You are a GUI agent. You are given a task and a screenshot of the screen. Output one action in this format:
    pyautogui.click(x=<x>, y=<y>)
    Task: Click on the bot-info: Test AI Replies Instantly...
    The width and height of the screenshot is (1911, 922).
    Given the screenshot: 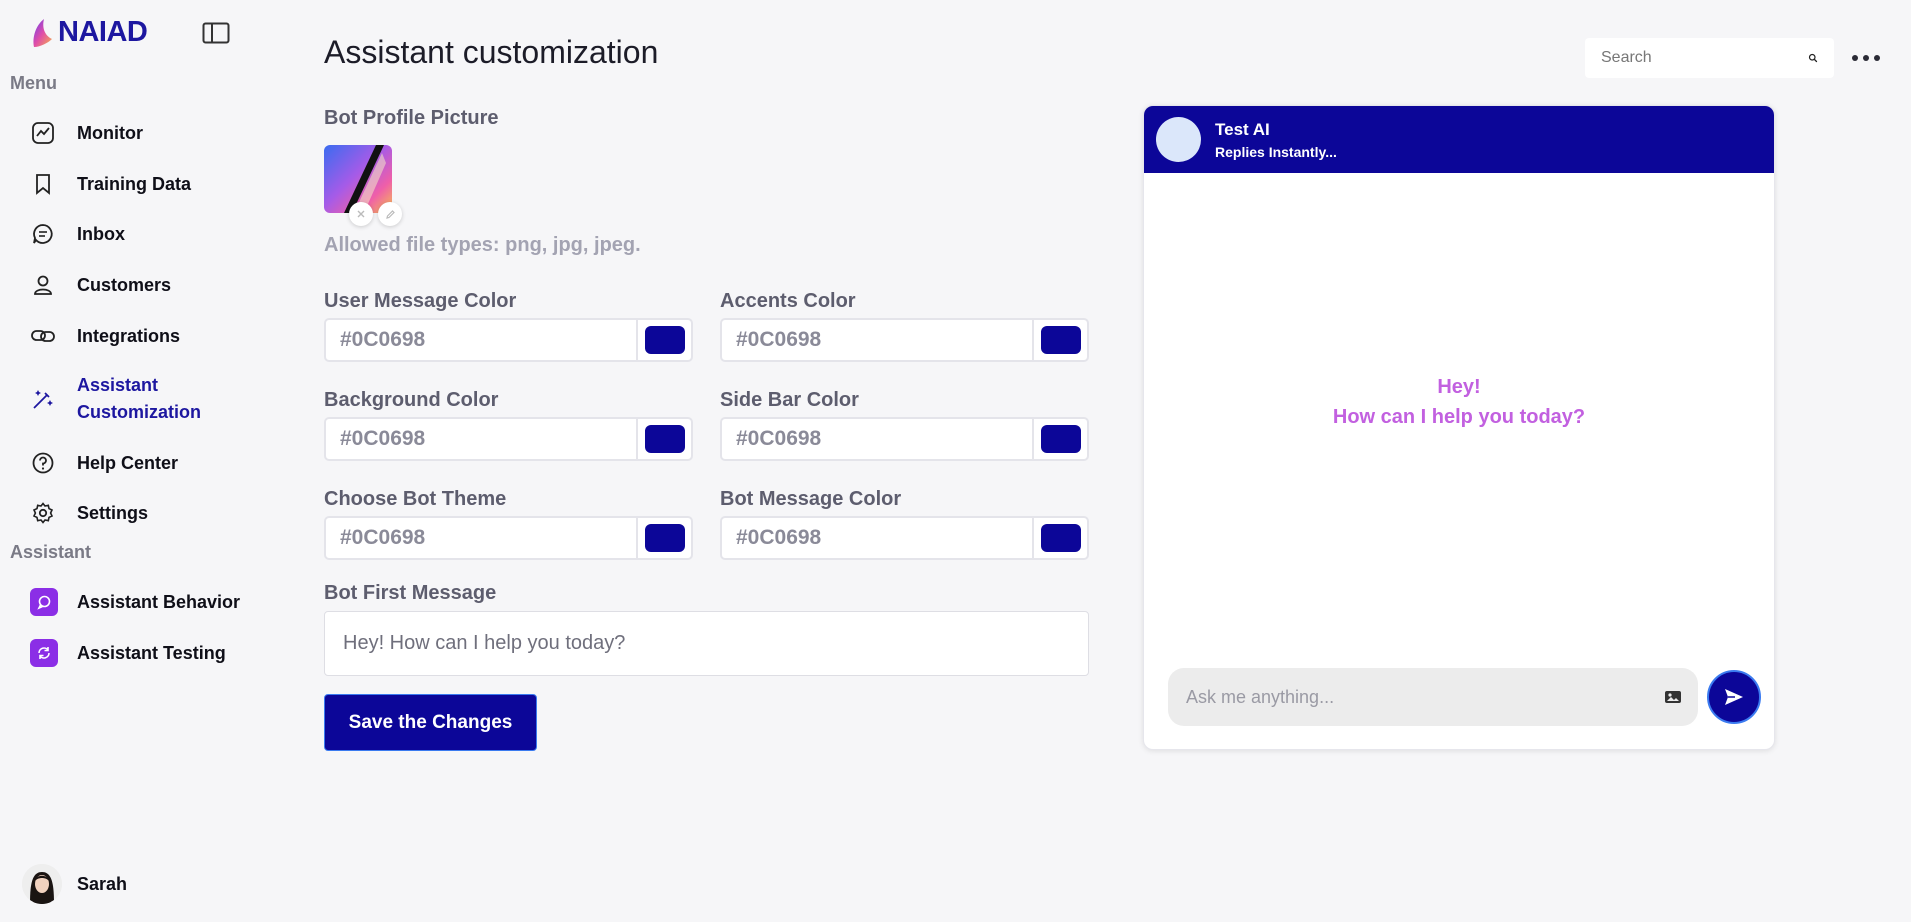 What is the action you would take?
    pyautogui.click(x=1276, y=140)
    